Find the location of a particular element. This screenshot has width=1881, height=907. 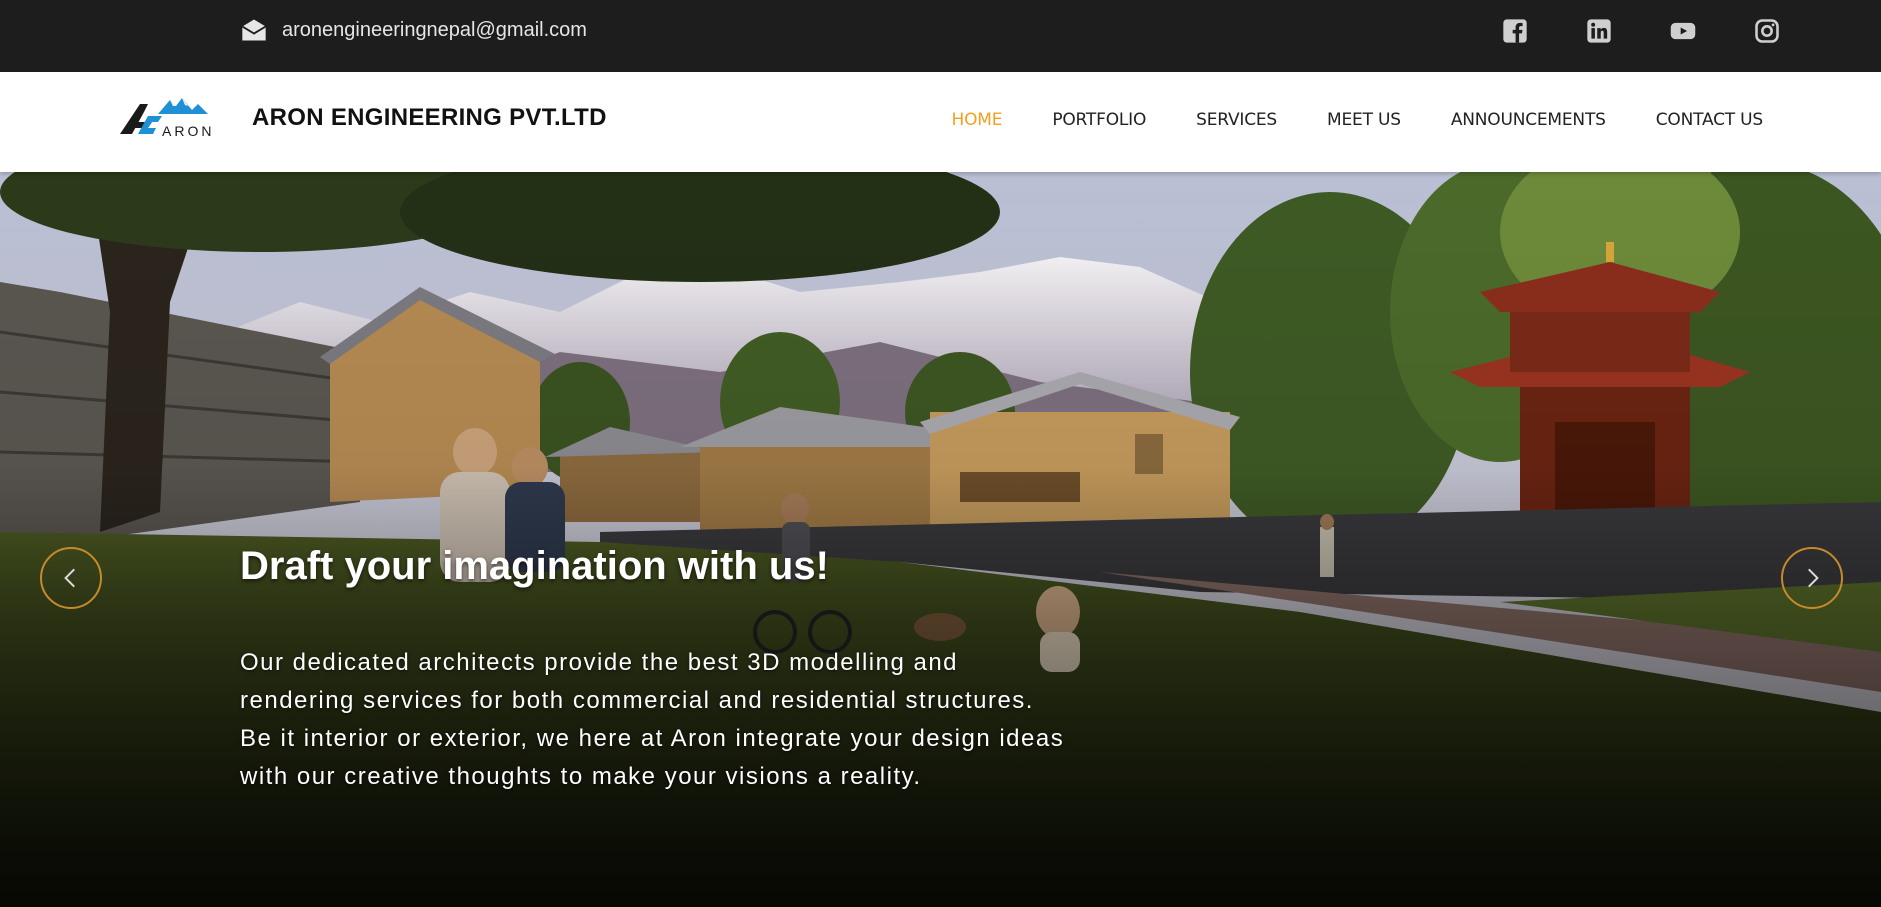

nav-portfolio: PORTFOLIO is located at coordinates (1099, 120).